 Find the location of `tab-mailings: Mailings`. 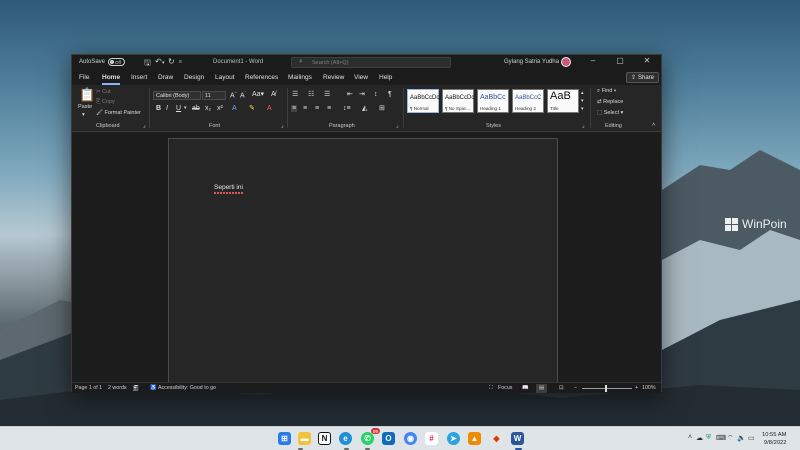

tab-mailings: Mailings is located at coordinates (300, 77).